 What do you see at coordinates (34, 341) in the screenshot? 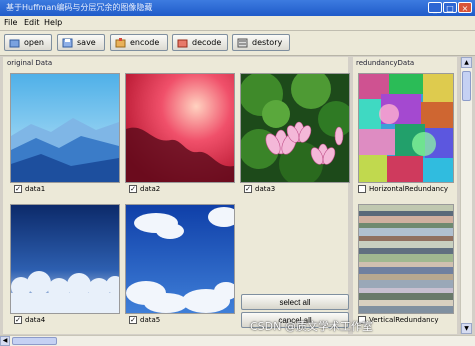
I see `scroll-thumb-horizontal` at bounding box center [34, 341].